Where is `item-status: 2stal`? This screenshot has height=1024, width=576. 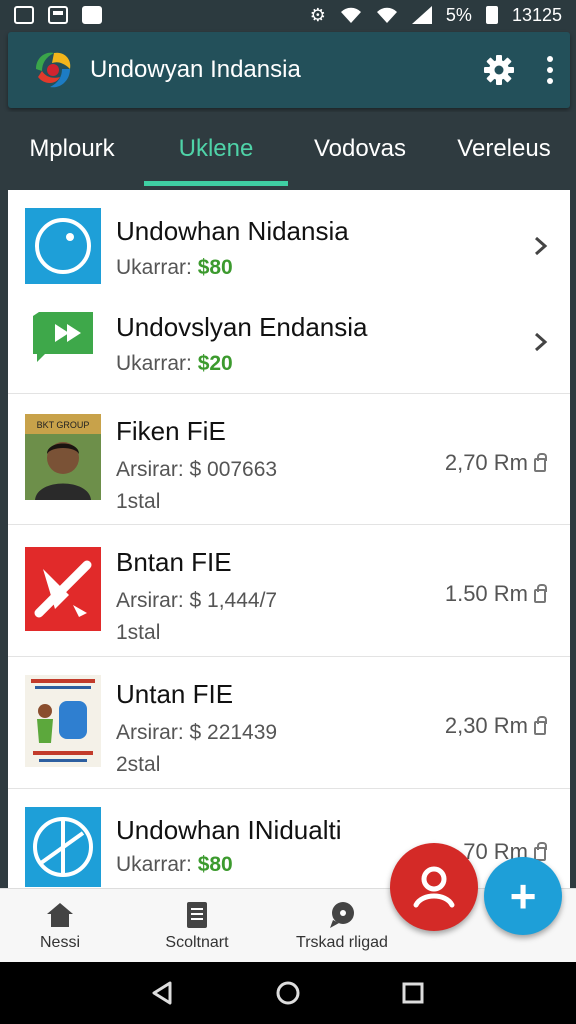
item-status: 2stal is located at coordinates (138, 764).